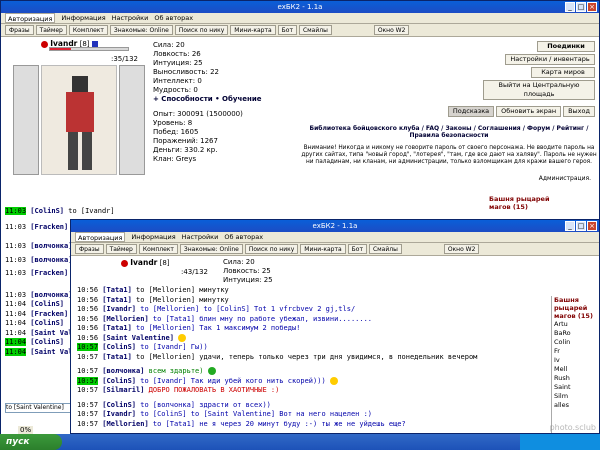 The width and height of the screenshot is (600, 450). Describe the element at coordinates (26, 120) in the screenshot. I see `equip-slots-left` at that location.